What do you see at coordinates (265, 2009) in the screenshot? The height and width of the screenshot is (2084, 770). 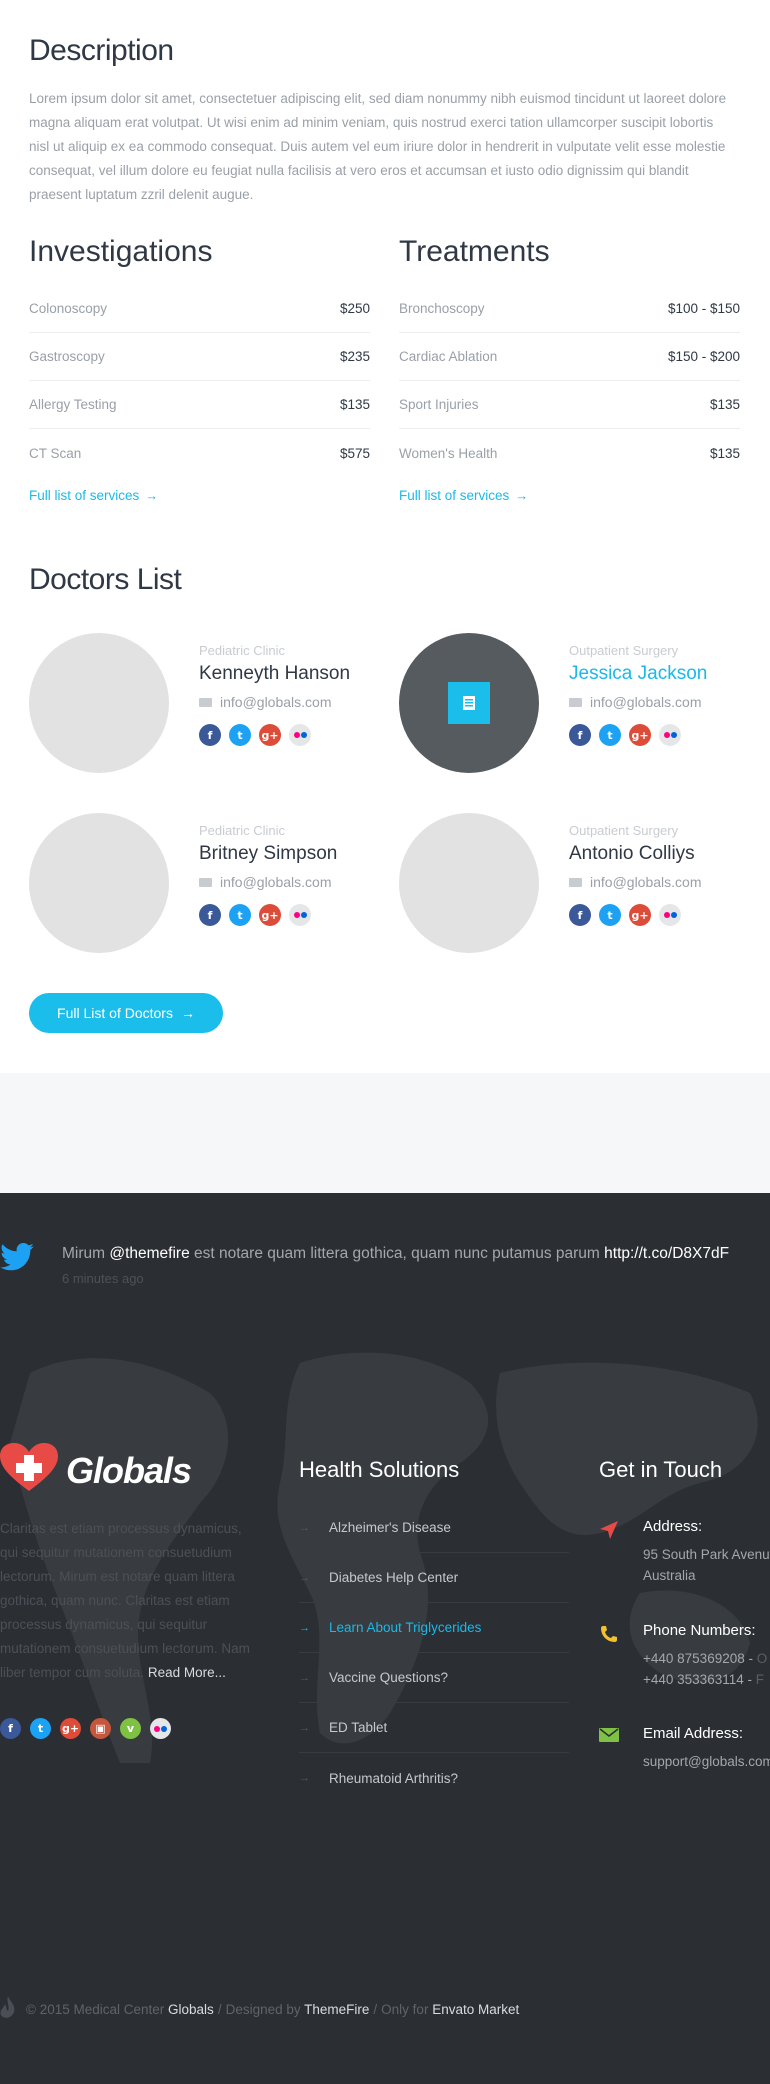 I see `designed-by-text: Designed by` at bounding box center [265, 2009].